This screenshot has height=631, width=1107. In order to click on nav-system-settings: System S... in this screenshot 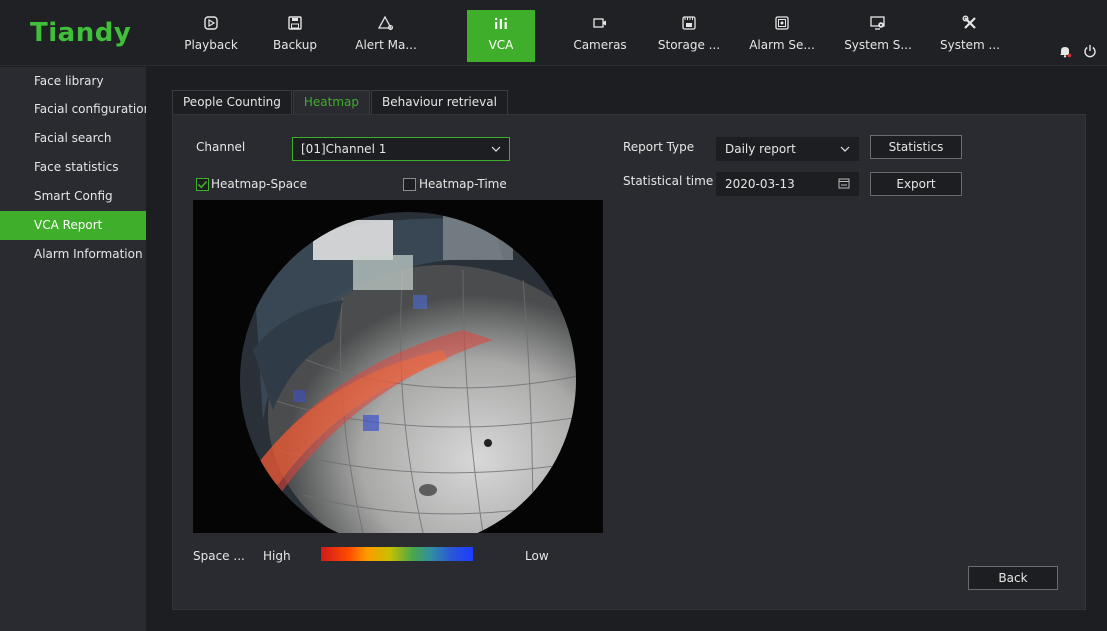, I will do `click(878, 36)`.